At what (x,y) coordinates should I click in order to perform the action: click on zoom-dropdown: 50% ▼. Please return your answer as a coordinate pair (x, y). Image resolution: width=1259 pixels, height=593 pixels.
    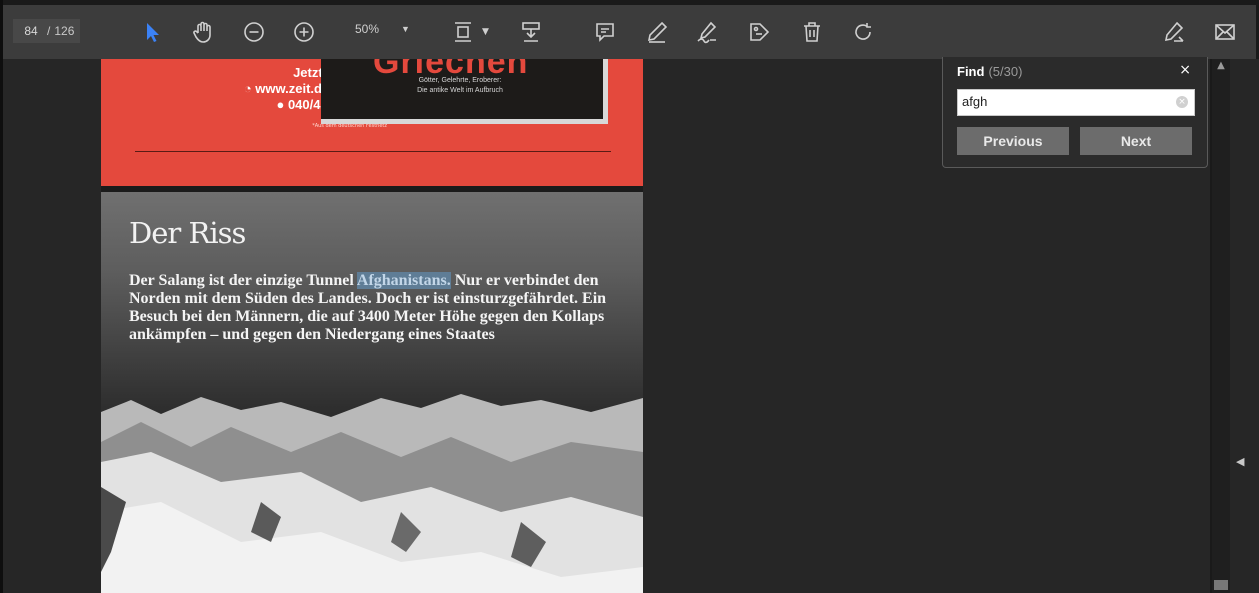
    Looking at the image, I should click on (382, 29).